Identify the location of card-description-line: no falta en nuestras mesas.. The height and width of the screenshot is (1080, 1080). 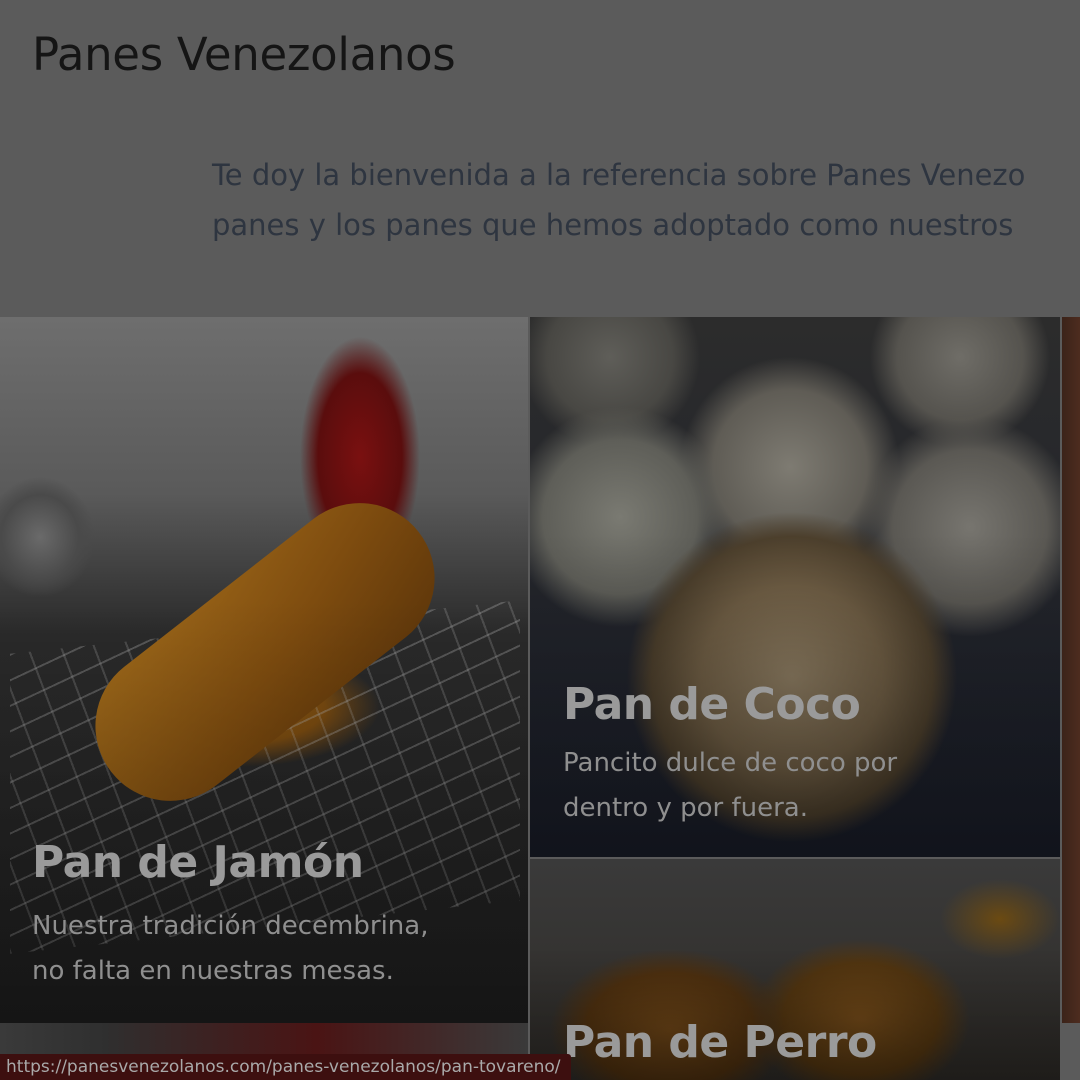
(213, 971).